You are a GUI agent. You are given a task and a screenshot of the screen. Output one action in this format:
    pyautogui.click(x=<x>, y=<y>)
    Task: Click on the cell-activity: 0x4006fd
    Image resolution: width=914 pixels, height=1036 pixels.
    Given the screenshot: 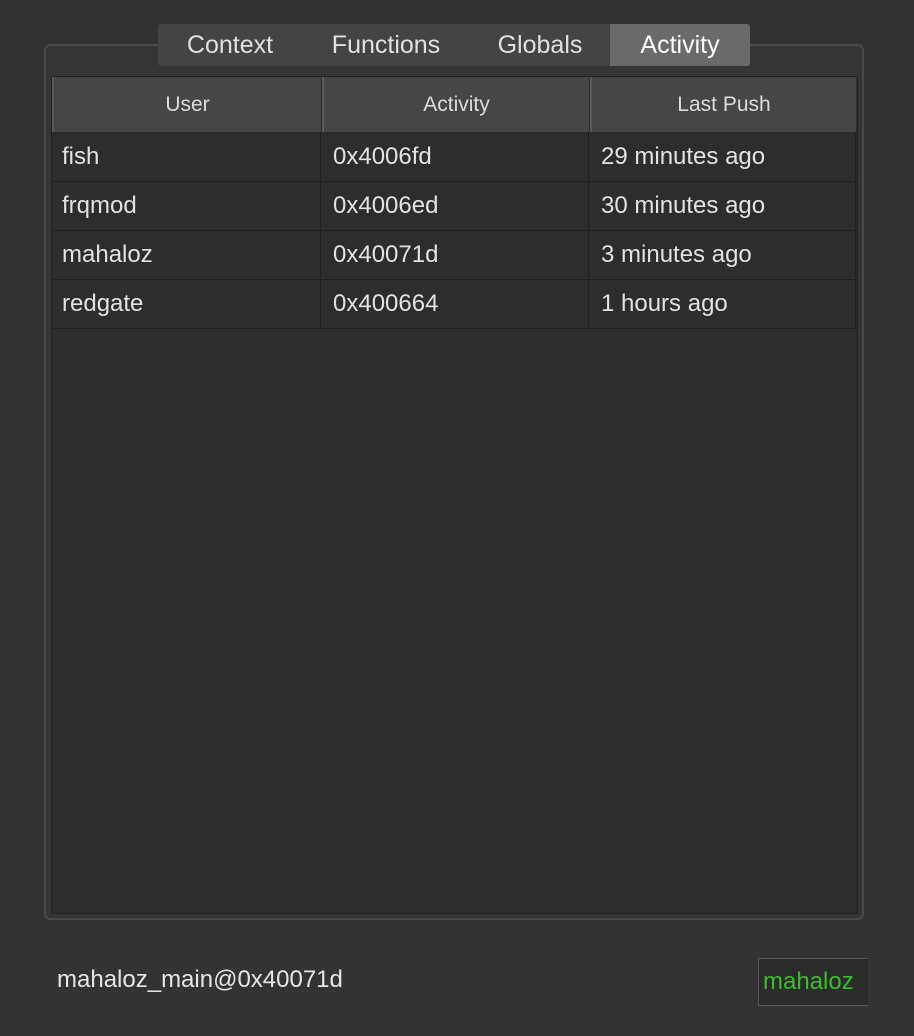 What is the action you would take?
    pyautogui.click(x=455, y=156)
    